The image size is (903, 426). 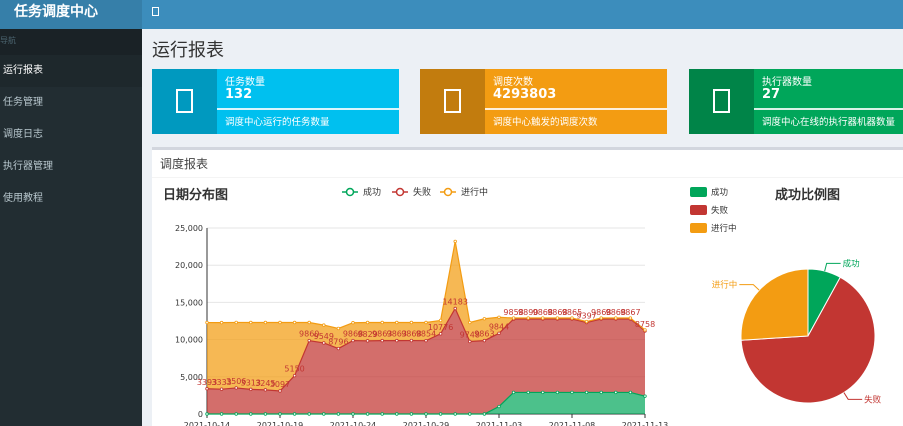 What do you see at coordinates (71, 167) in the screenshot?
I see `sidebar-item-executors: 执行器管理` at bounding box center [71, 167].